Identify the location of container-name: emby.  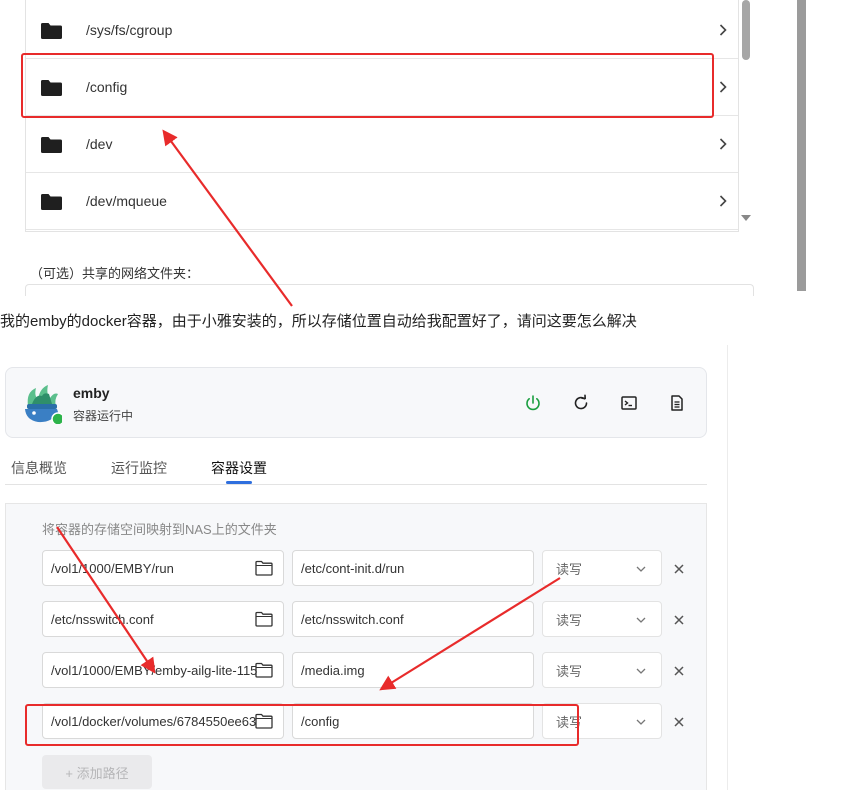
(91, 393).